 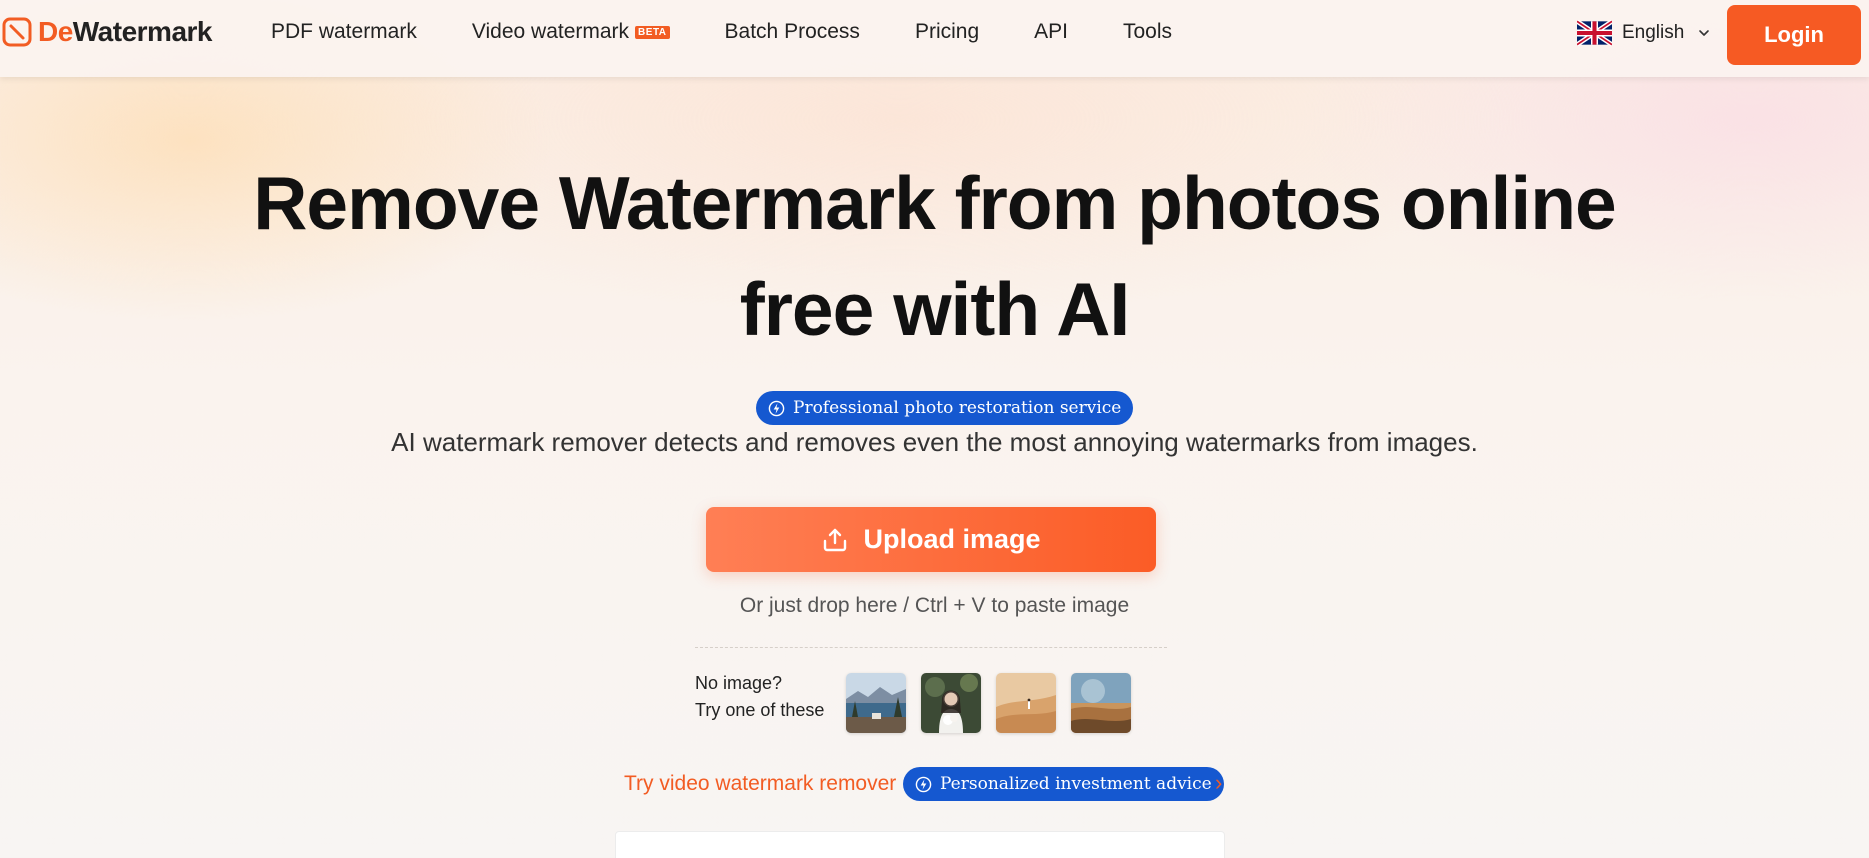 What do you see at coordinates (760, 784) in the screenshot?
I see `video-watermark-remover-link: Try video watermark remover` at bounding box center [760, 784].